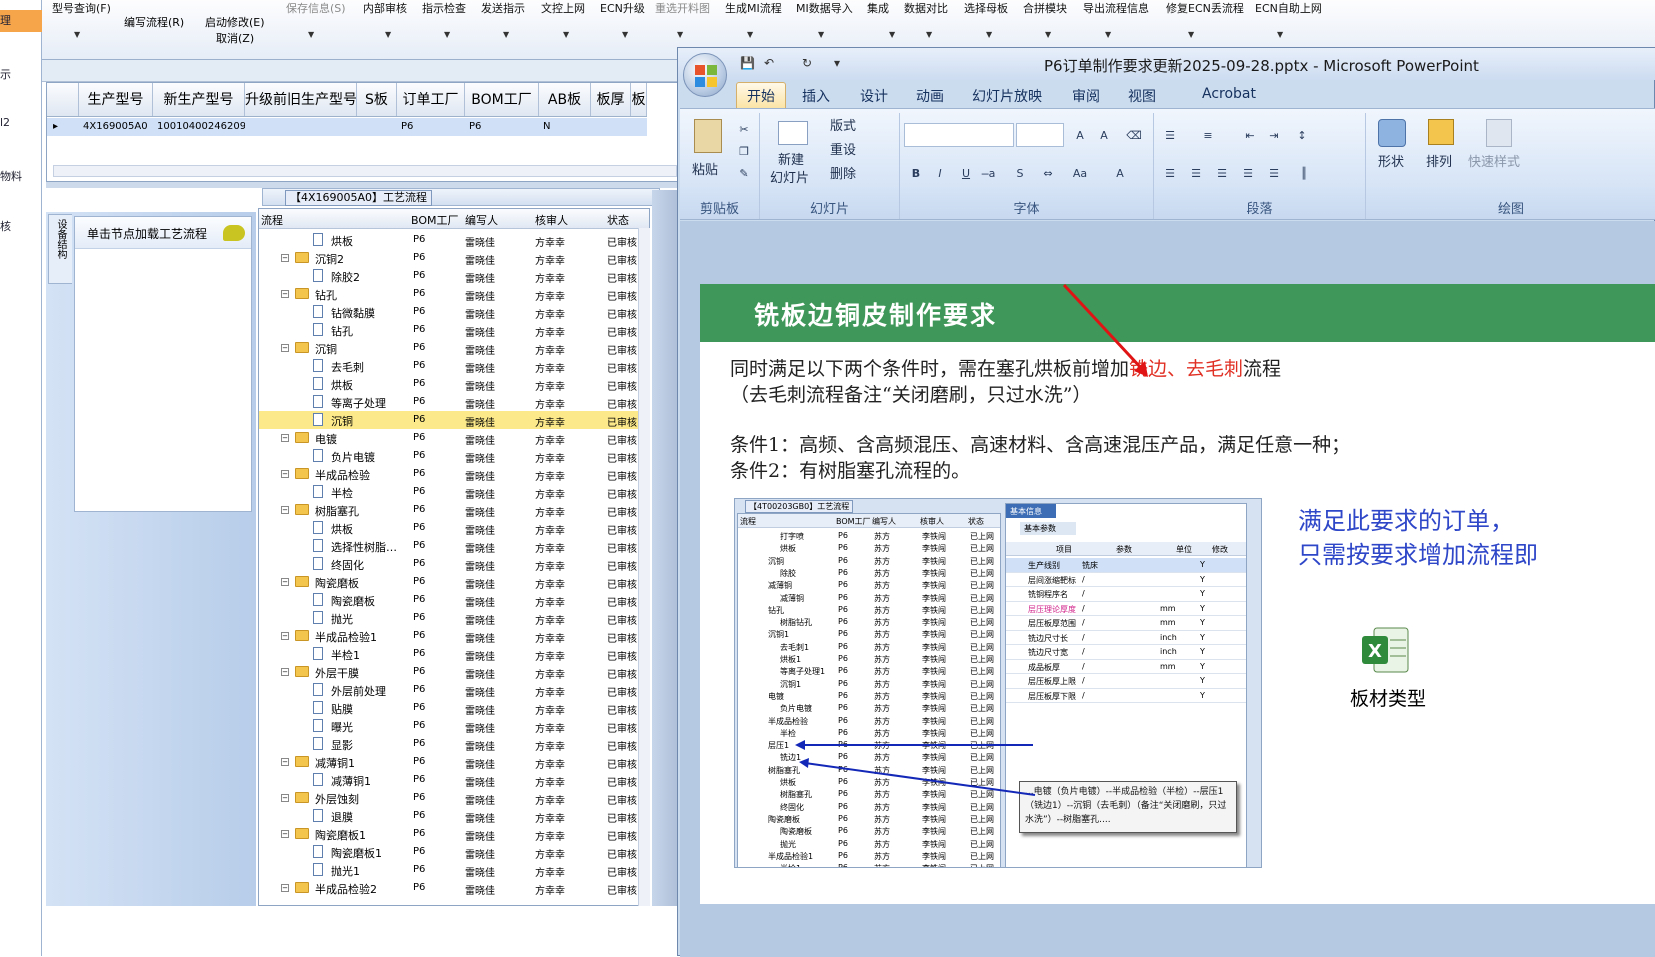 Image resolution: width=1655 pixels, height=957 pixels. Describe the element at coordinates (449, 276) in the screenshot. I see `table-row: 除胶2 P6 雷晓佳 方幸幸 已审核` at that location.